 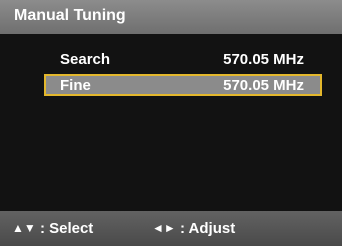 What do you see at coordinates (171, 17) in the screenshot?
I see `title-bar: Manual Tuning` at bounding box center [171, 17].